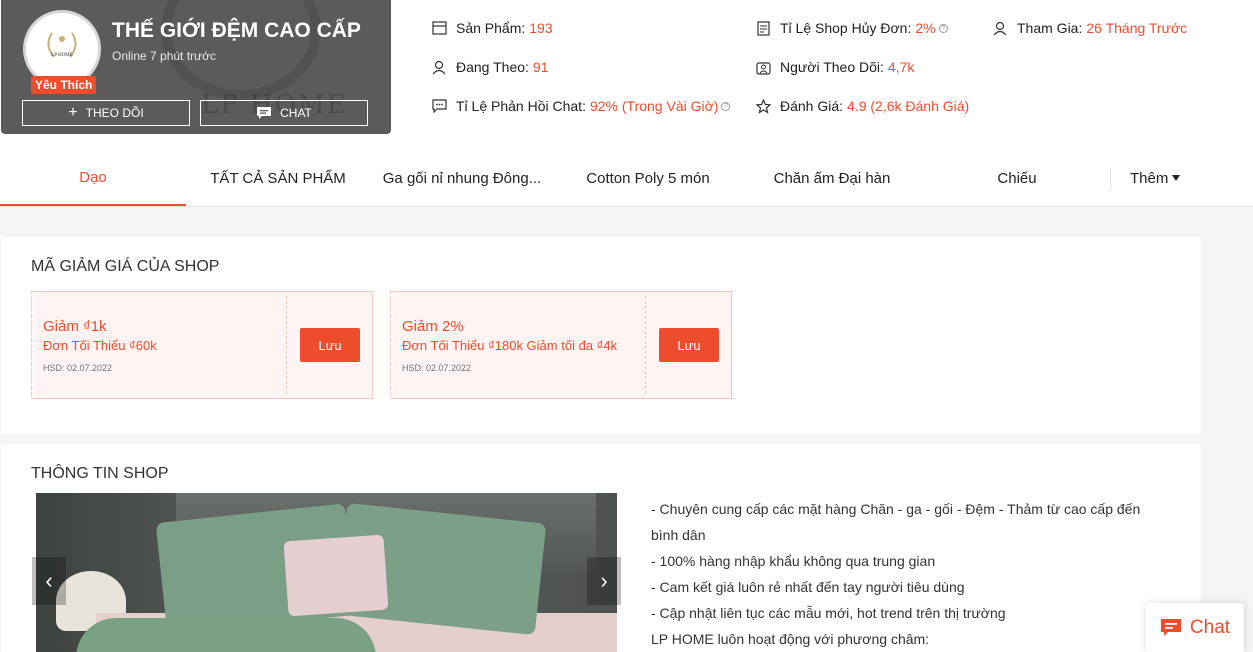 The width and height of the screenshot is (1253, 652). What do you see at coordinates (93, 178) in the screenshot?
I see `tab-explore: Dạo` at bounding box center [93, 178].